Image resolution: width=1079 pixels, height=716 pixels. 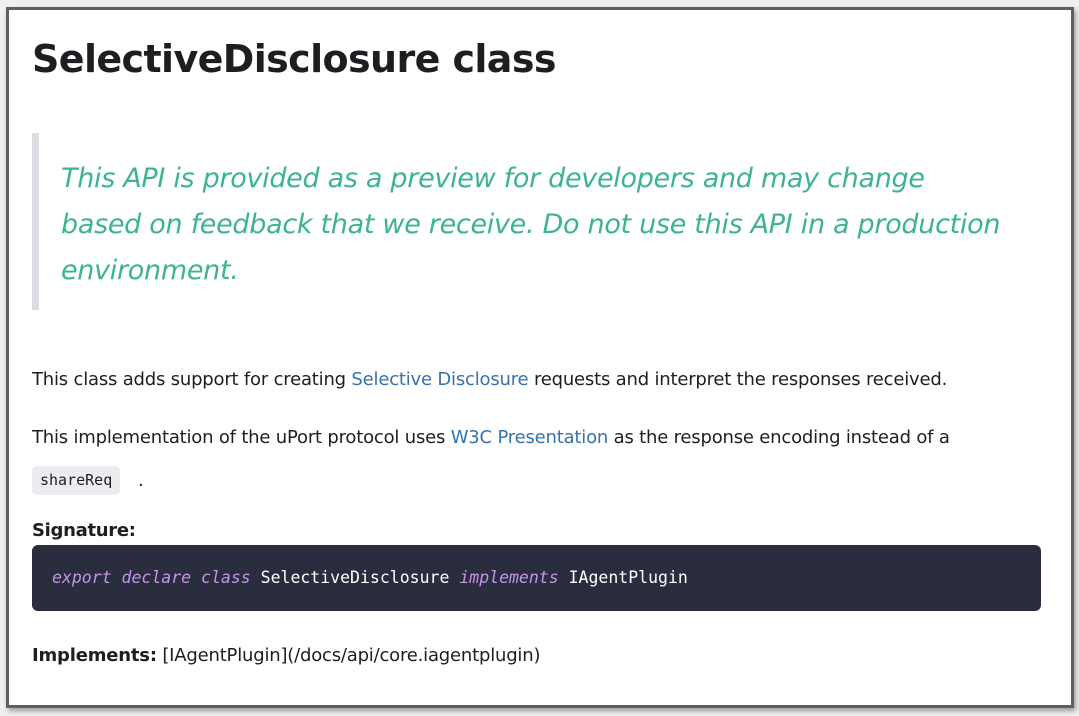 I want to click on signature-label: Signature:, so click(x=84, y=530).